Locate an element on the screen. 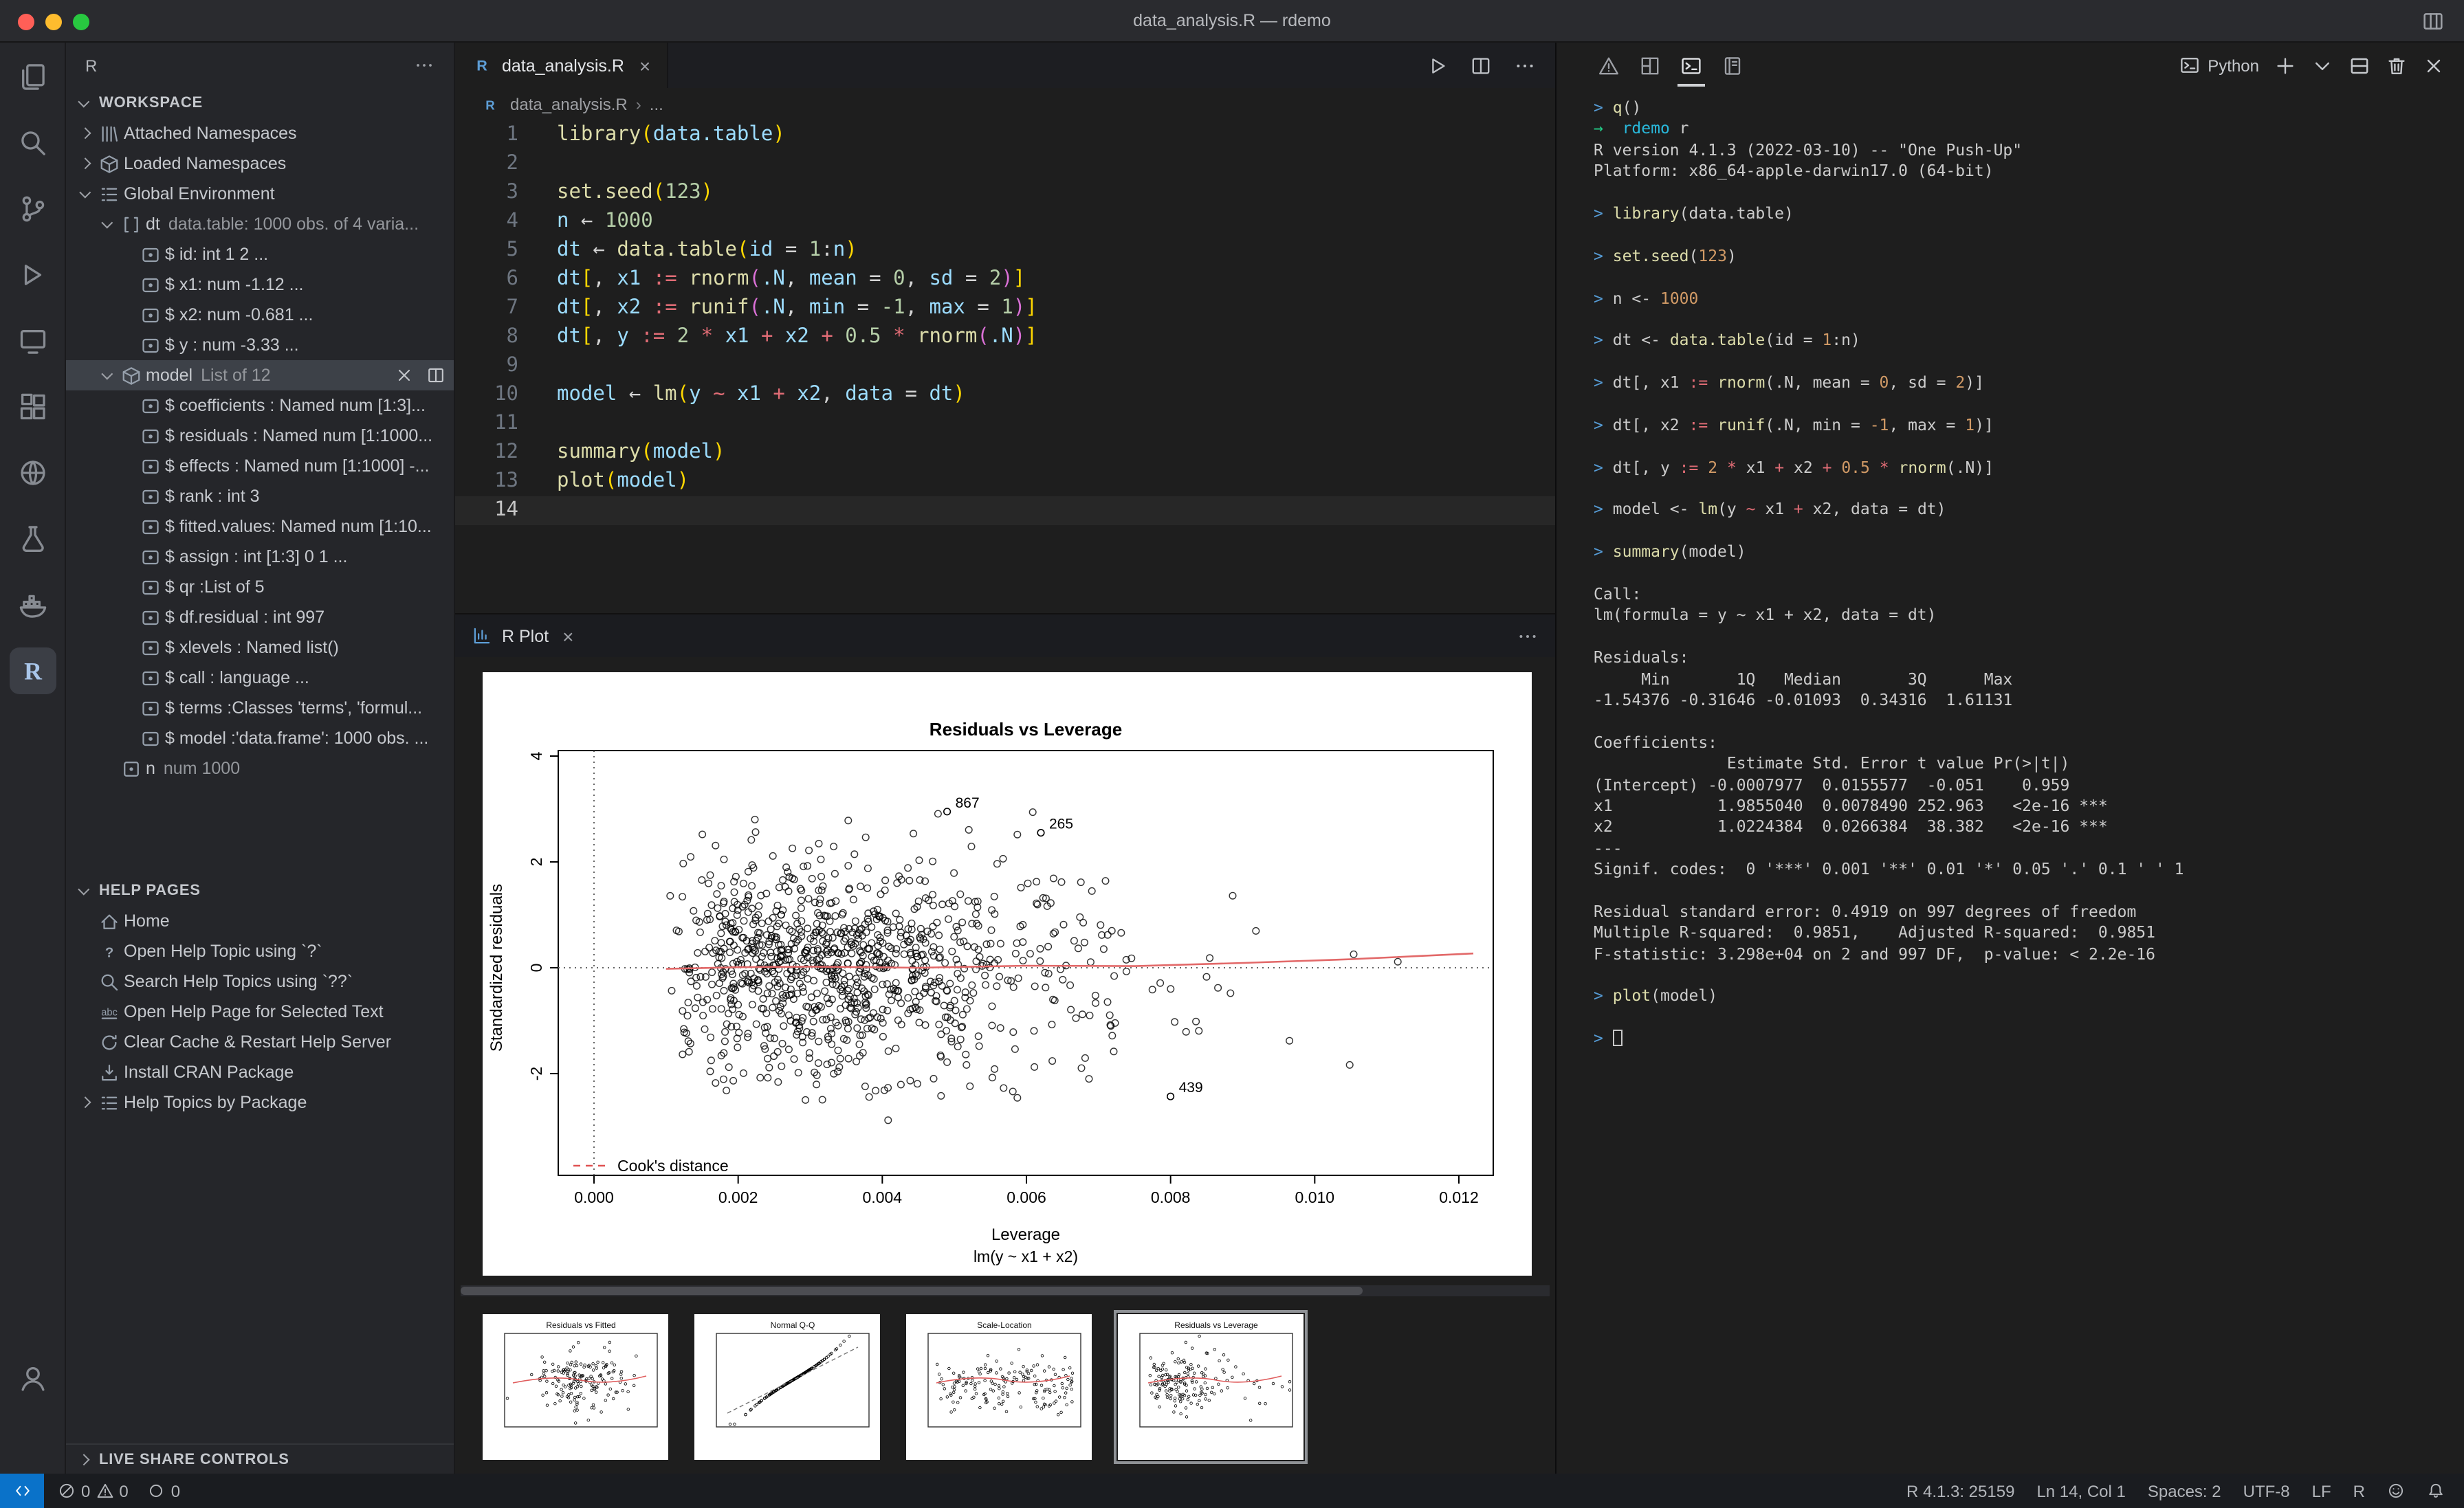  zoom-window-button is located at coordinates (81, 22).